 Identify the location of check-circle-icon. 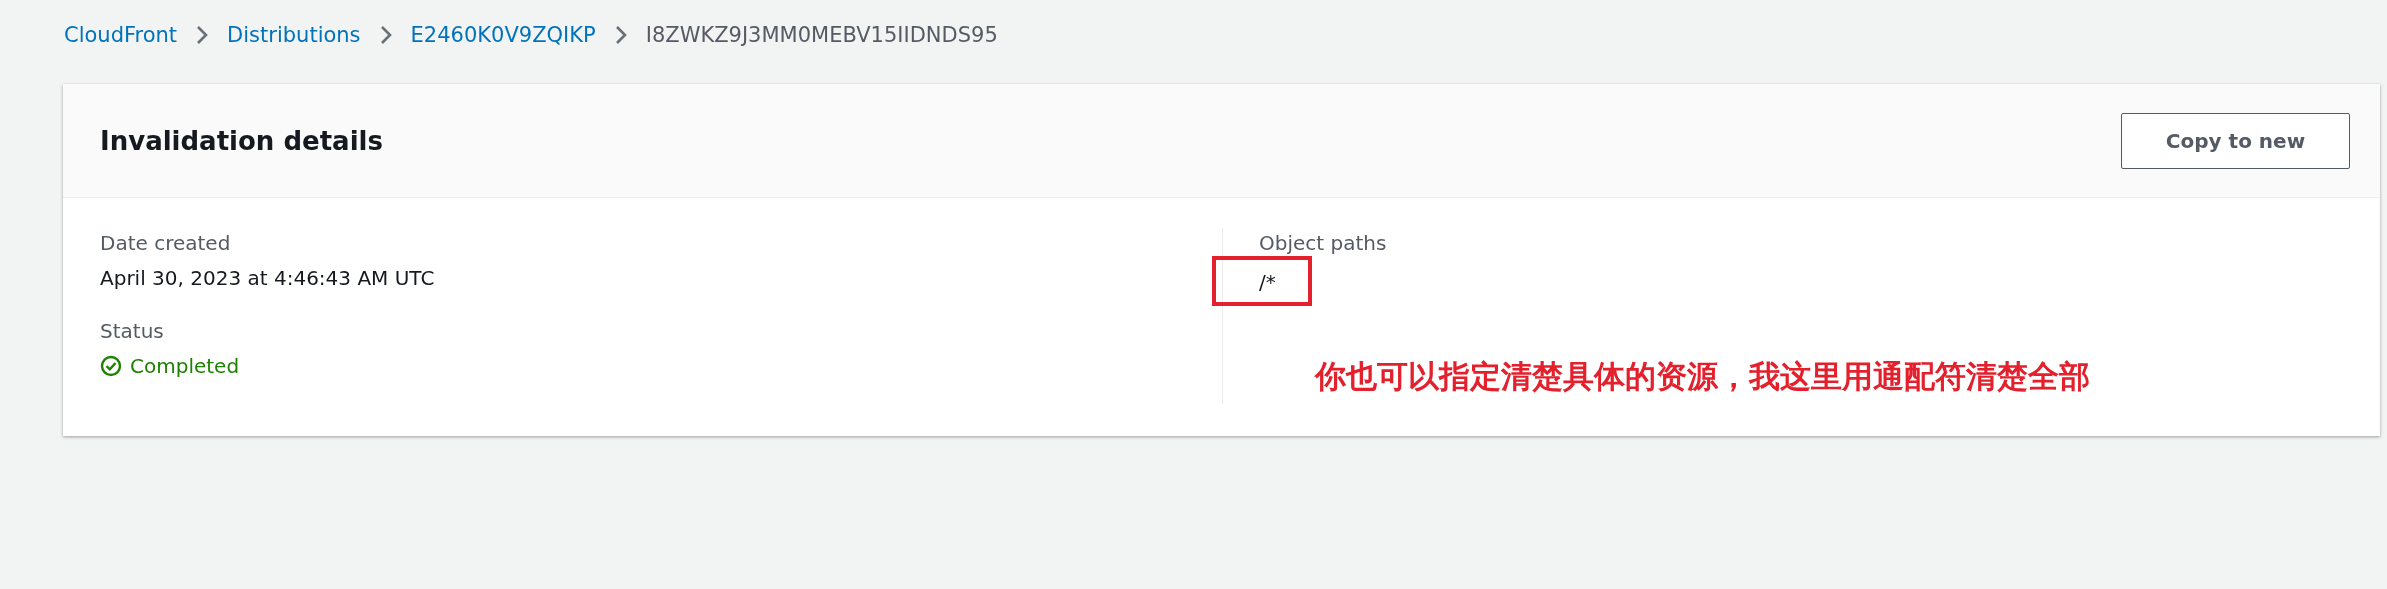
(111, 366).